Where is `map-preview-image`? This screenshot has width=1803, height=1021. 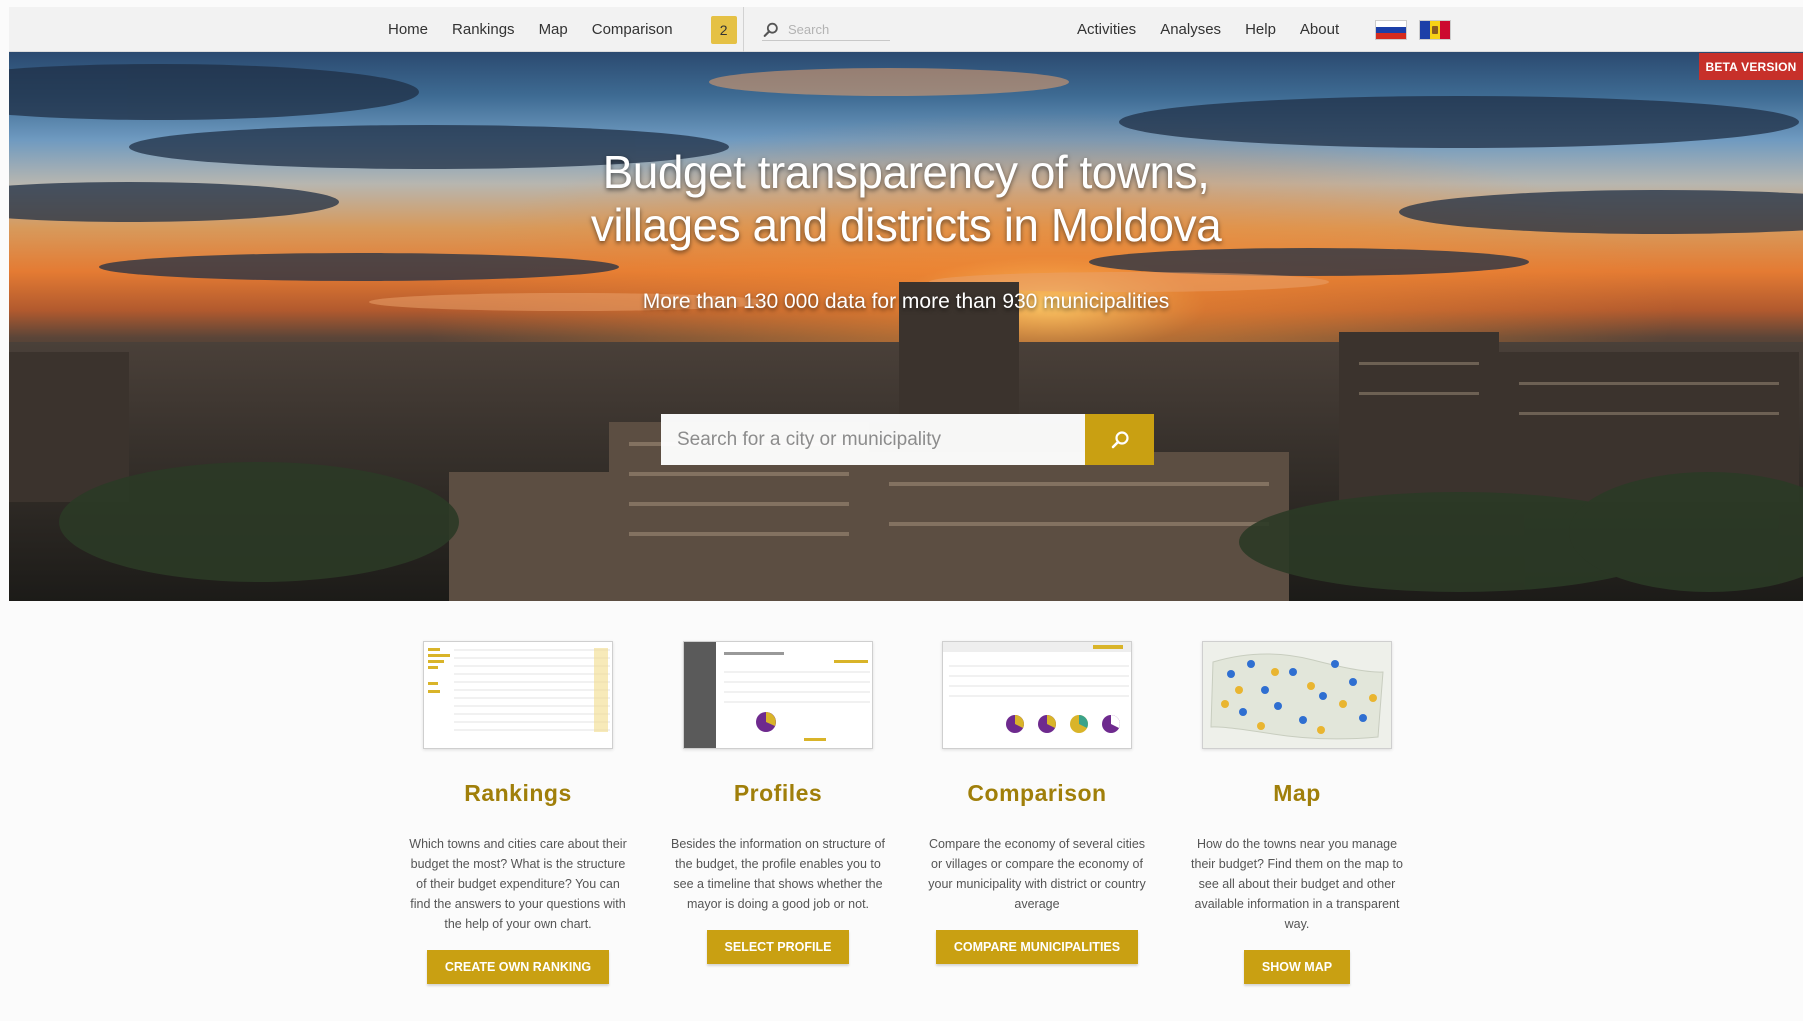 map-preview-image is located at coordinates (1297, 695).